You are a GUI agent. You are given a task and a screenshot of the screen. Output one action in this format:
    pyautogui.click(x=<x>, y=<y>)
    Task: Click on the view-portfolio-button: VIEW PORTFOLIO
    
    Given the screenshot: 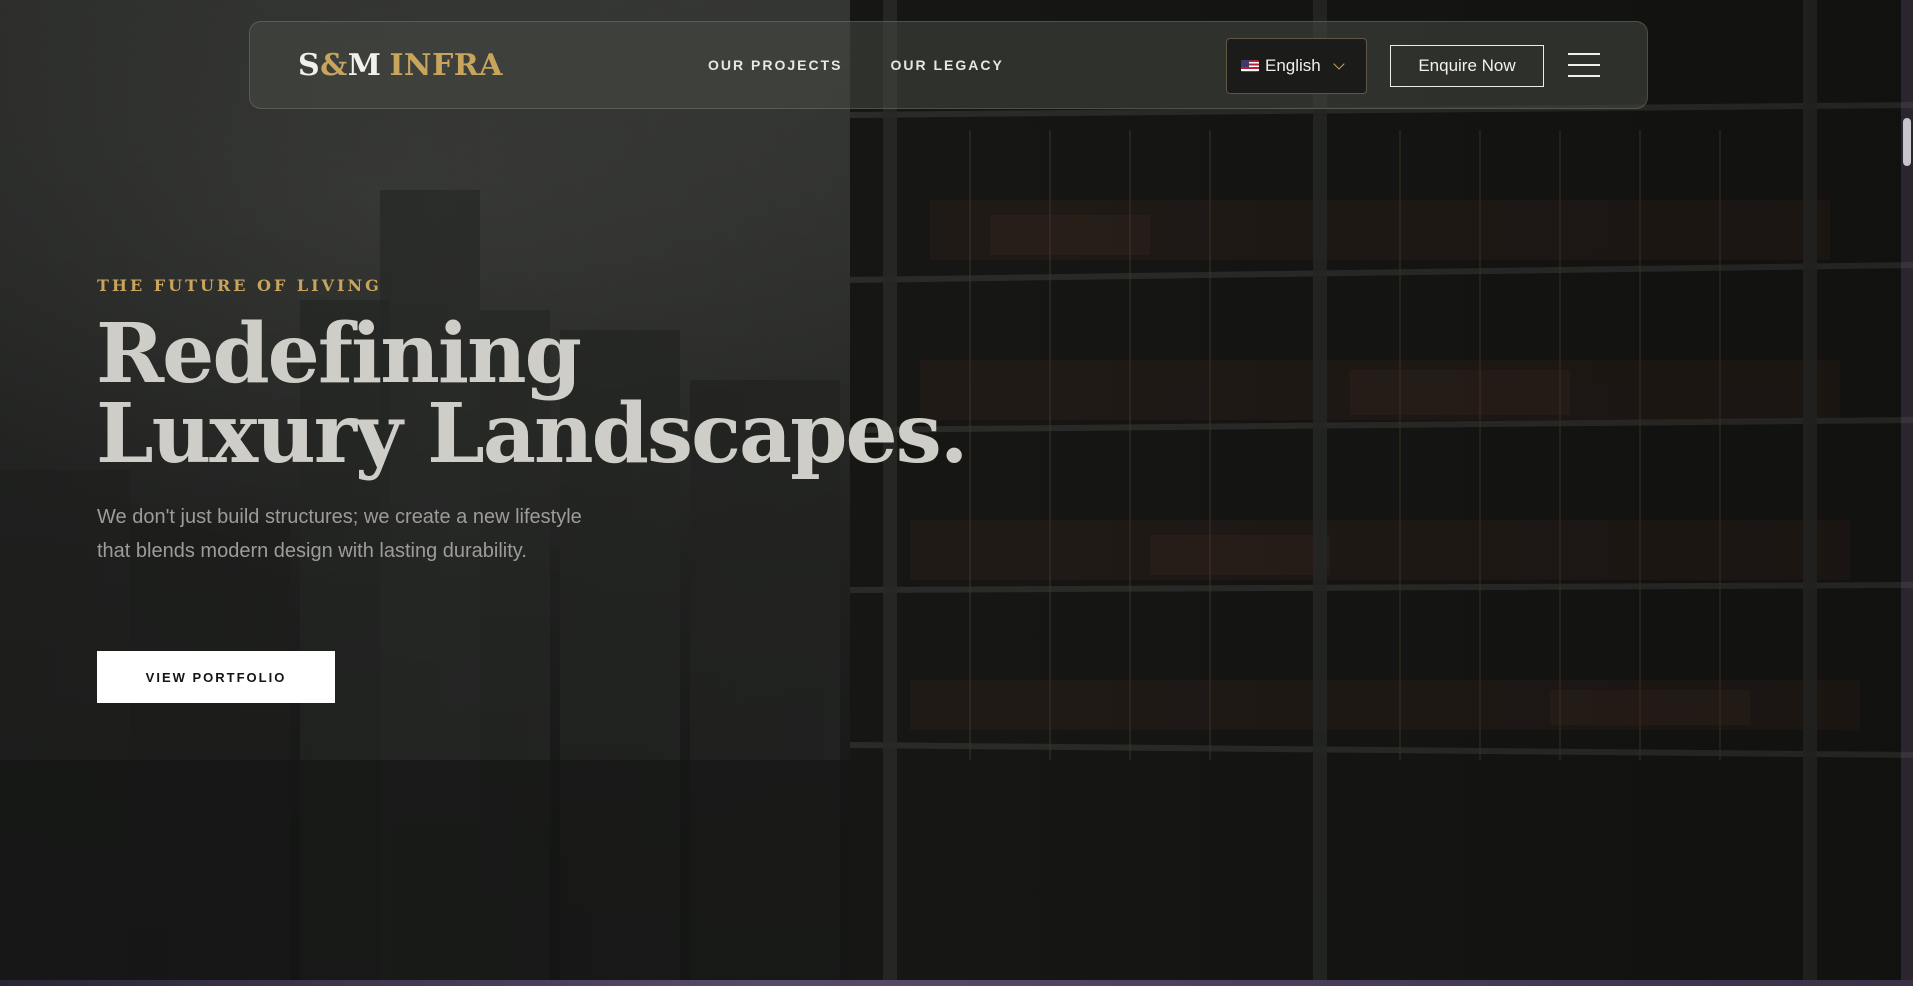 What is the action you would take?
    pyautogui.click(x=216, y=677)
    